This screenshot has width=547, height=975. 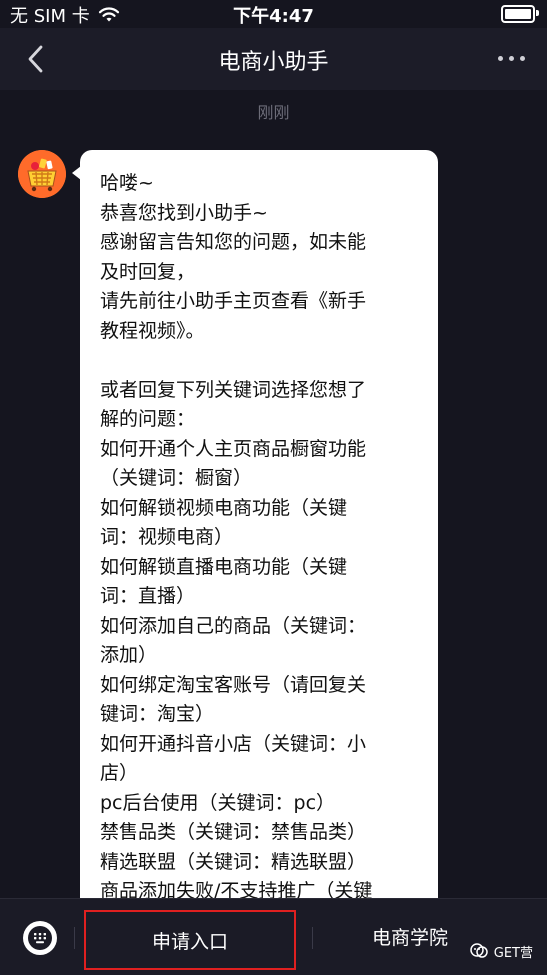 I want to click on watermark-text: GET营, so click(x=513, y=953).